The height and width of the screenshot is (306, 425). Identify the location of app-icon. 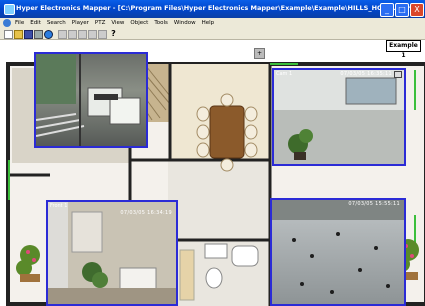
(9, 9).